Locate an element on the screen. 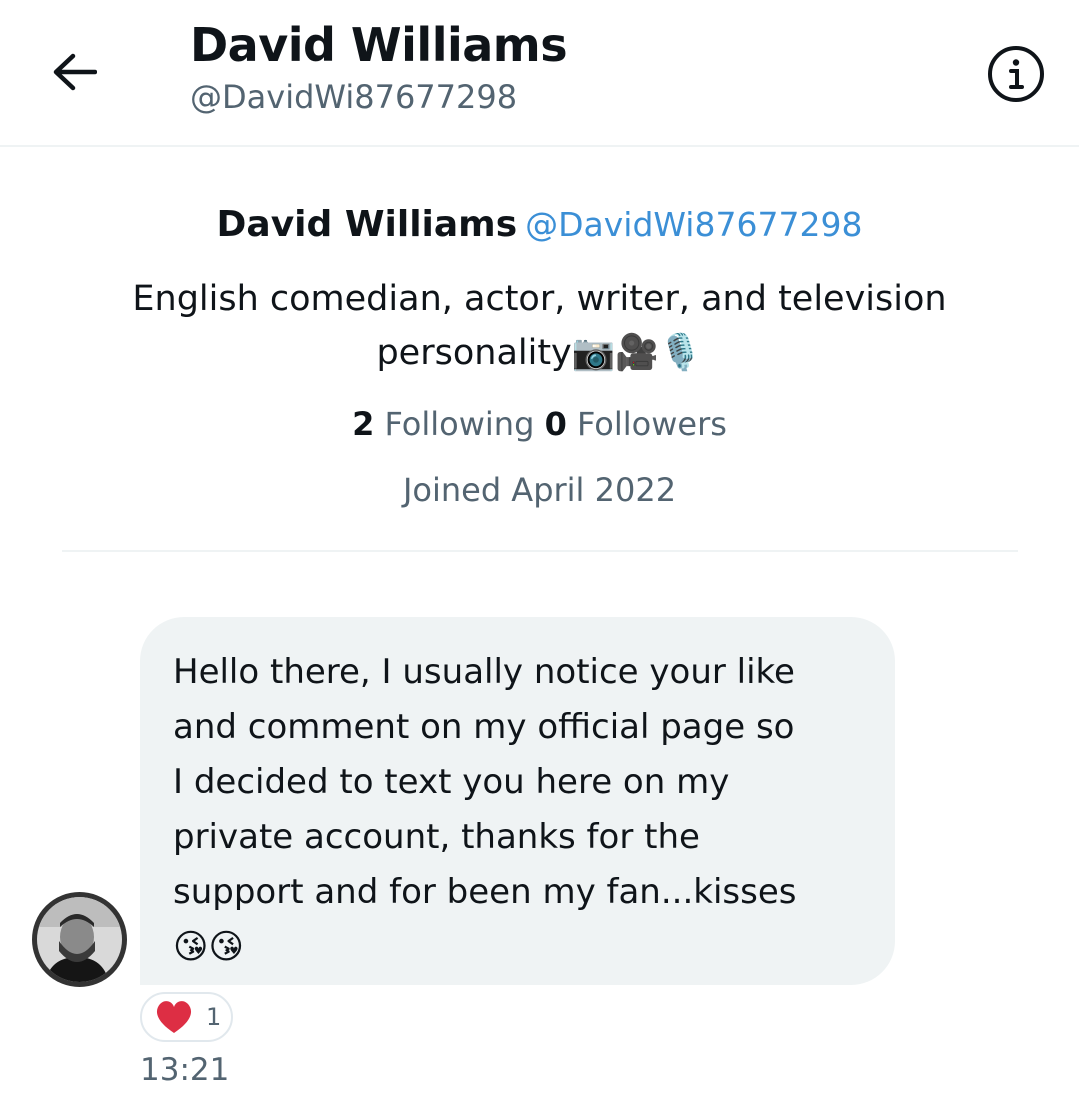  reaction-badge: 1 is located at coordinates (186, 1017).